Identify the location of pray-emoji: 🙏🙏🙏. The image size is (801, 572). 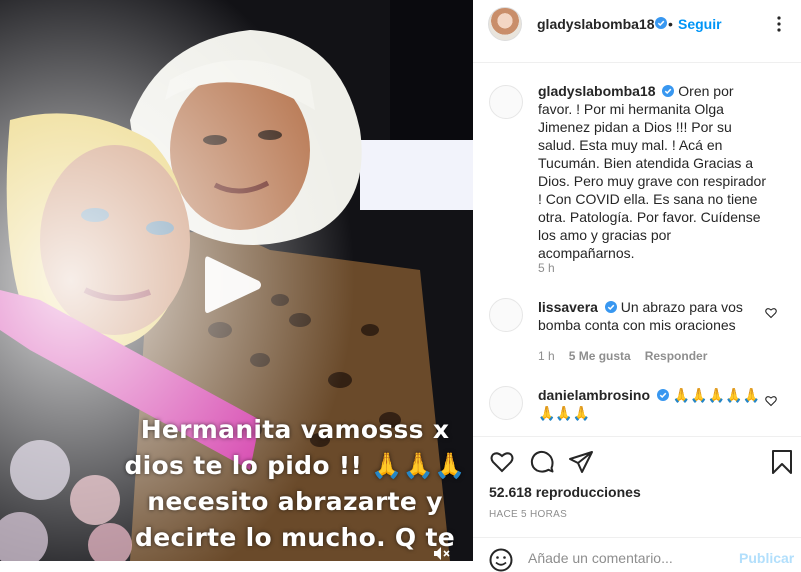
(418, 465).